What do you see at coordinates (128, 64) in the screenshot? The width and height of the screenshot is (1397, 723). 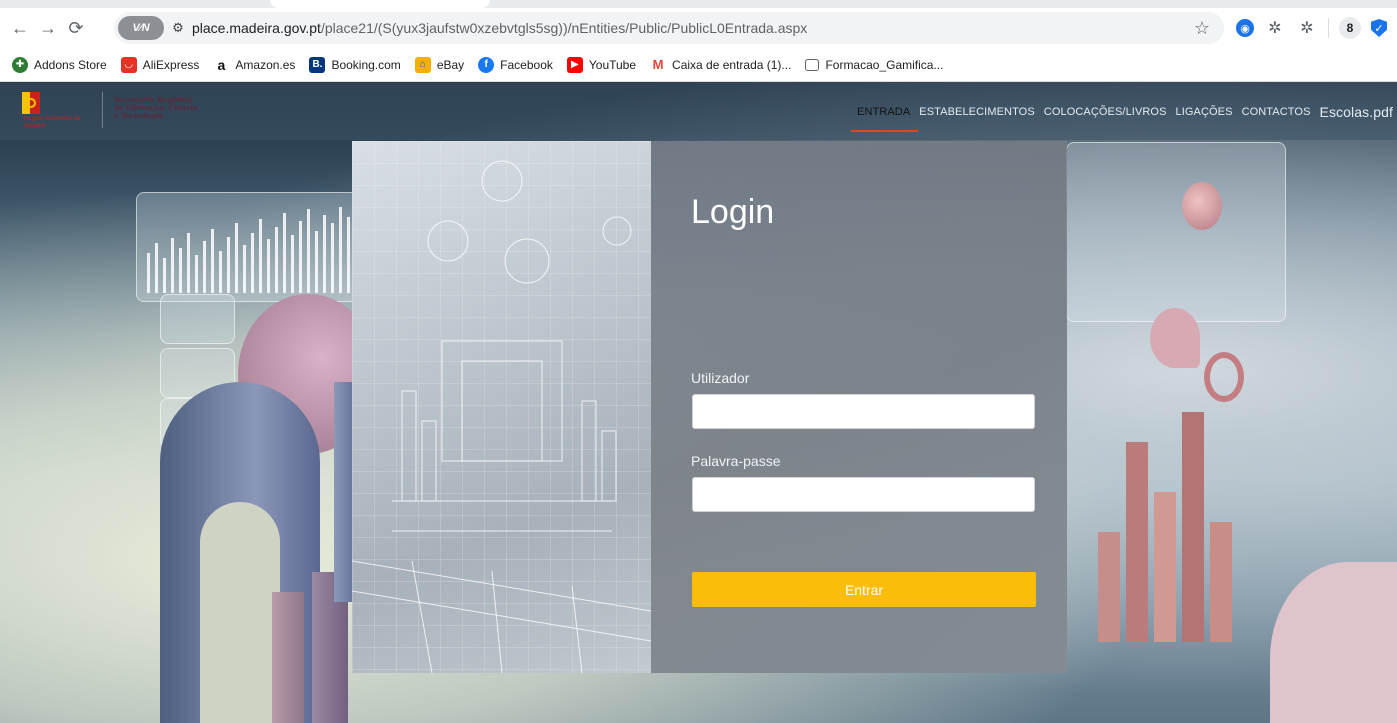 I see `aliexpress-icon: ◡` at bounding box center [128, 64].